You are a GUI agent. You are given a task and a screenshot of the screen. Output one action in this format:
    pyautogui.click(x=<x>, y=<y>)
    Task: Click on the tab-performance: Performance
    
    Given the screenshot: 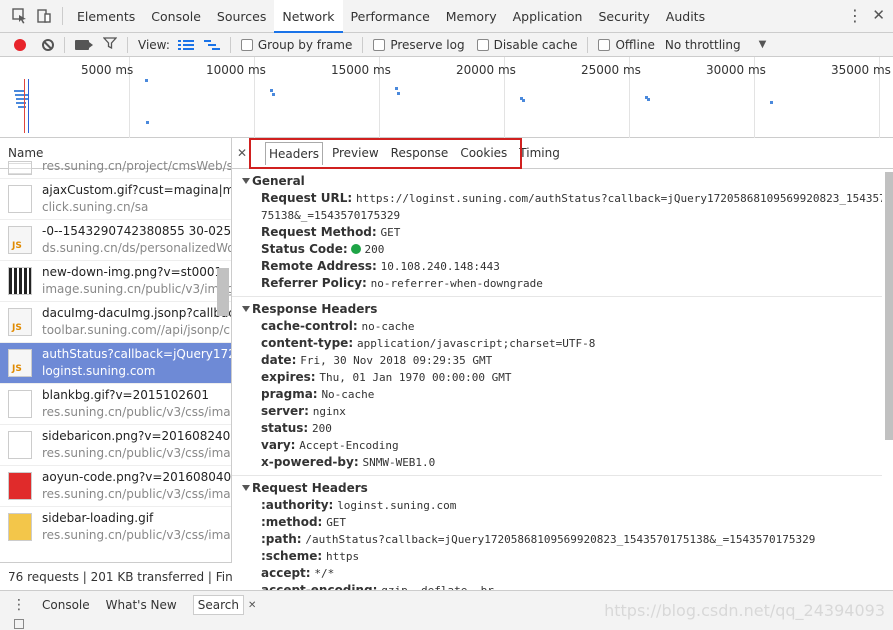 What is the action you would take?
    pyautogui.click(x=390, y=16)
    